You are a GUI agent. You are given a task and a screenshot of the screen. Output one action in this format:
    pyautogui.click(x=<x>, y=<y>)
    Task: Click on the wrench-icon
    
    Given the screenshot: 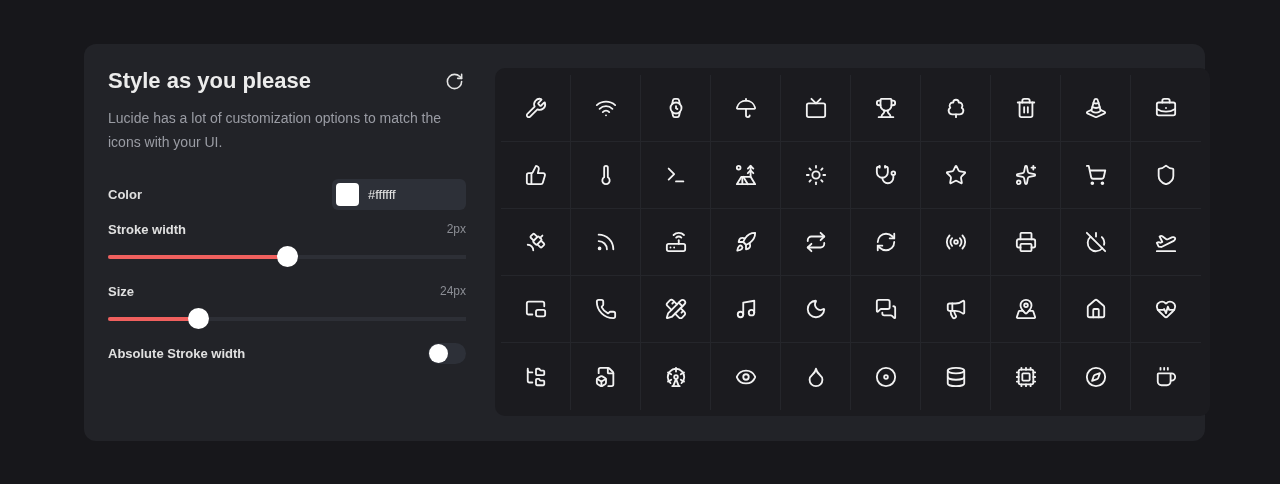 What is the action you would take?
    pyautogui.click(x=535, y=108)
    